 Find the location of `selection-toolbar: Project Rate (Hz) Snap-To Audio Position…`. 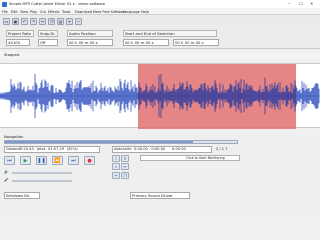

selection-toolbar: Project Rate (Hz) Snap-To Audio Position… is located at coordinates (160, 38).